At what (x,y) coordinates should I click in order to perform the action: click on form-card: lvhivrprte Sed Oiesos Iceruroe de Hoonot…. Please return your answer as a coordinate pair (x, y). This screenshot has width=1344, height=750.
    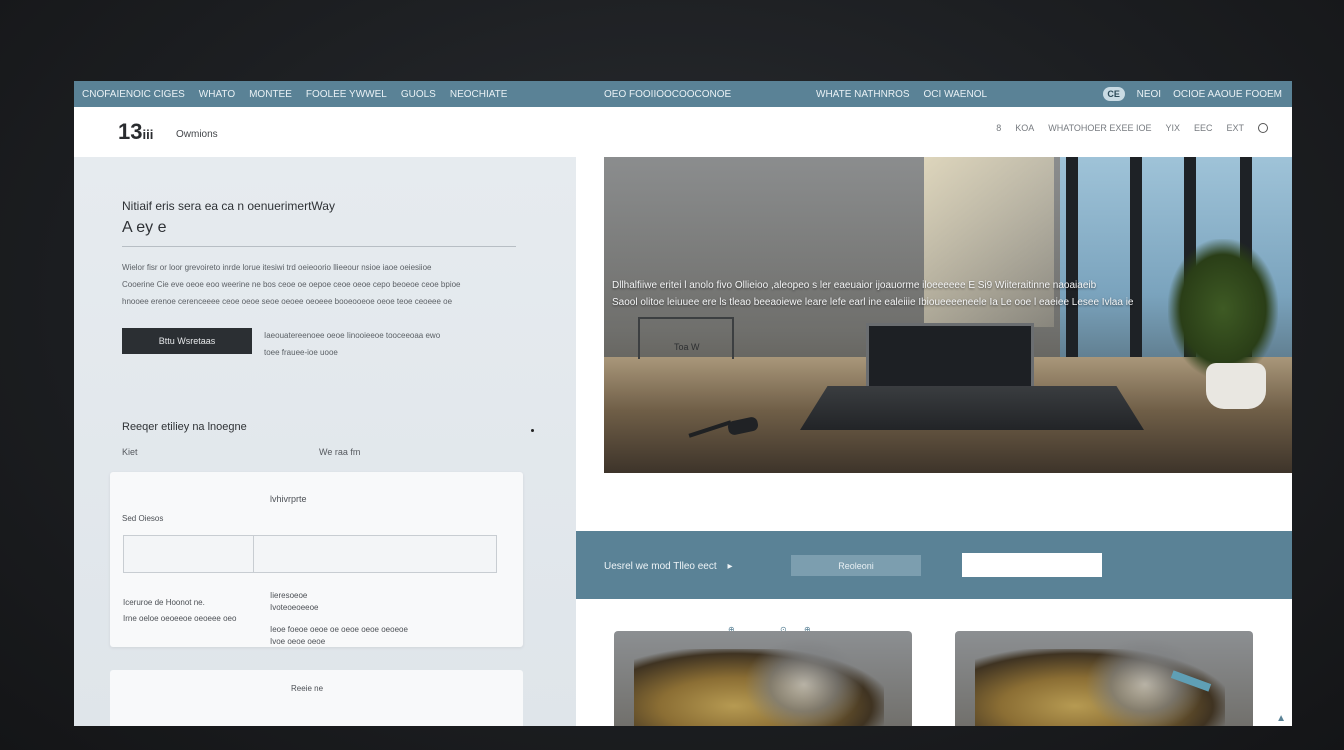
    Looking at the image, I should click on (316, 559).